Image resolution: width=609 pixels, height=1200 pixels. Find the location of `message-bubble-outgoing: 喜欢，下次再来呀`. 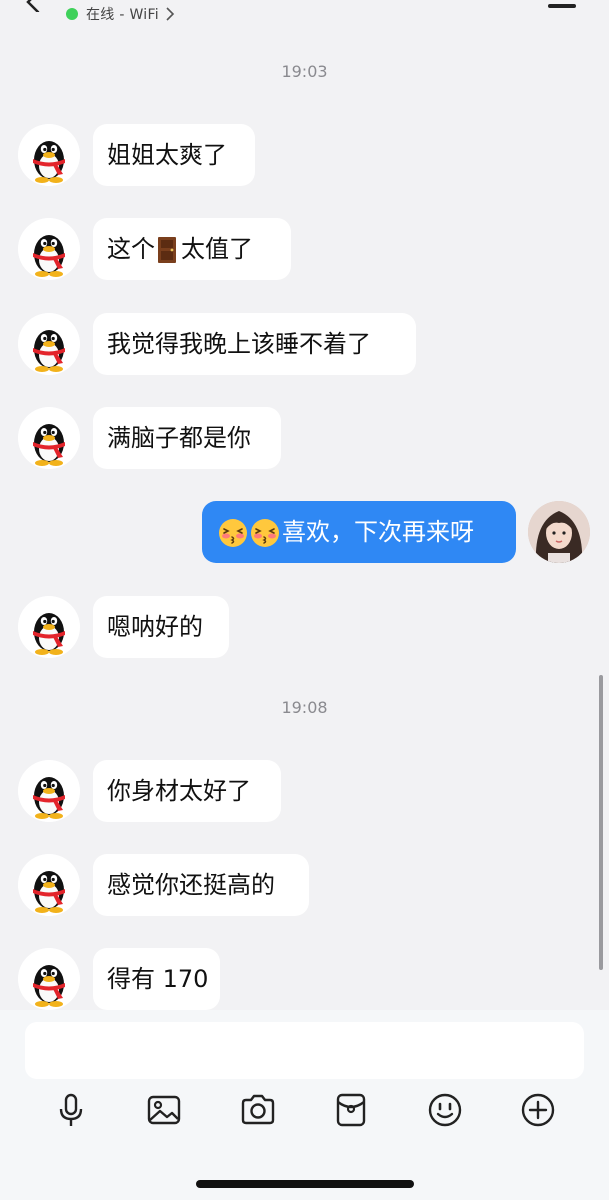

message-bubble-outgoing: 喜欢，下次再来呀 is located at coordinates (359, 532).